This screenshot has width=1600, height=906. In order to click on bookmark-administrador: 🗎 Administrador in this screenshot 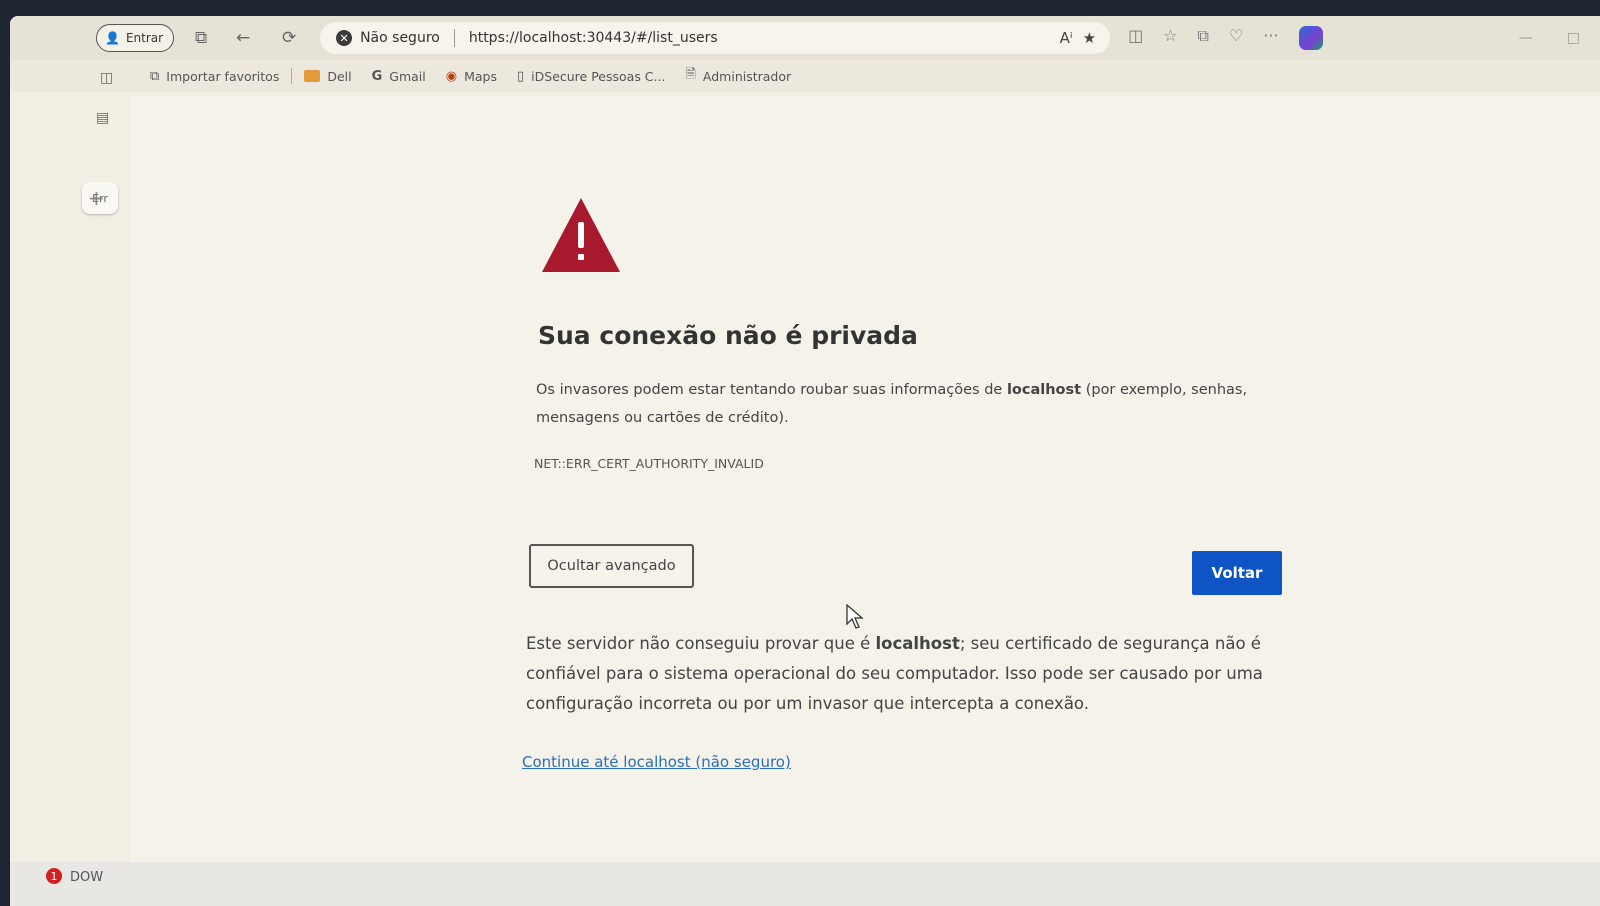, I will do `click(738, 76)`.